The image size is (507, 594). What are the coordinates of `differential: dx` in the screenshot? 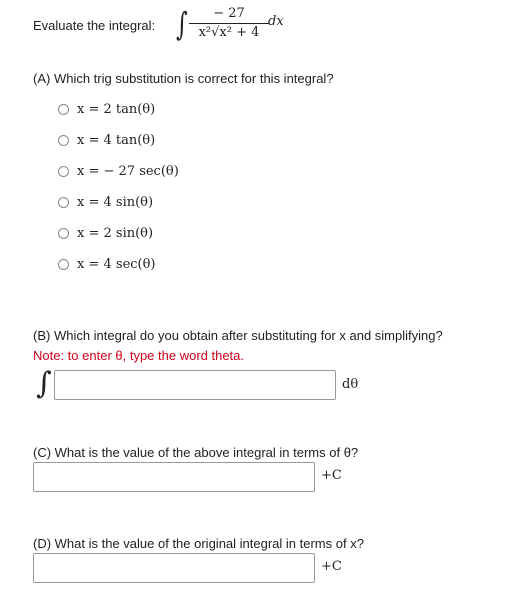 It's located at (276, 21).